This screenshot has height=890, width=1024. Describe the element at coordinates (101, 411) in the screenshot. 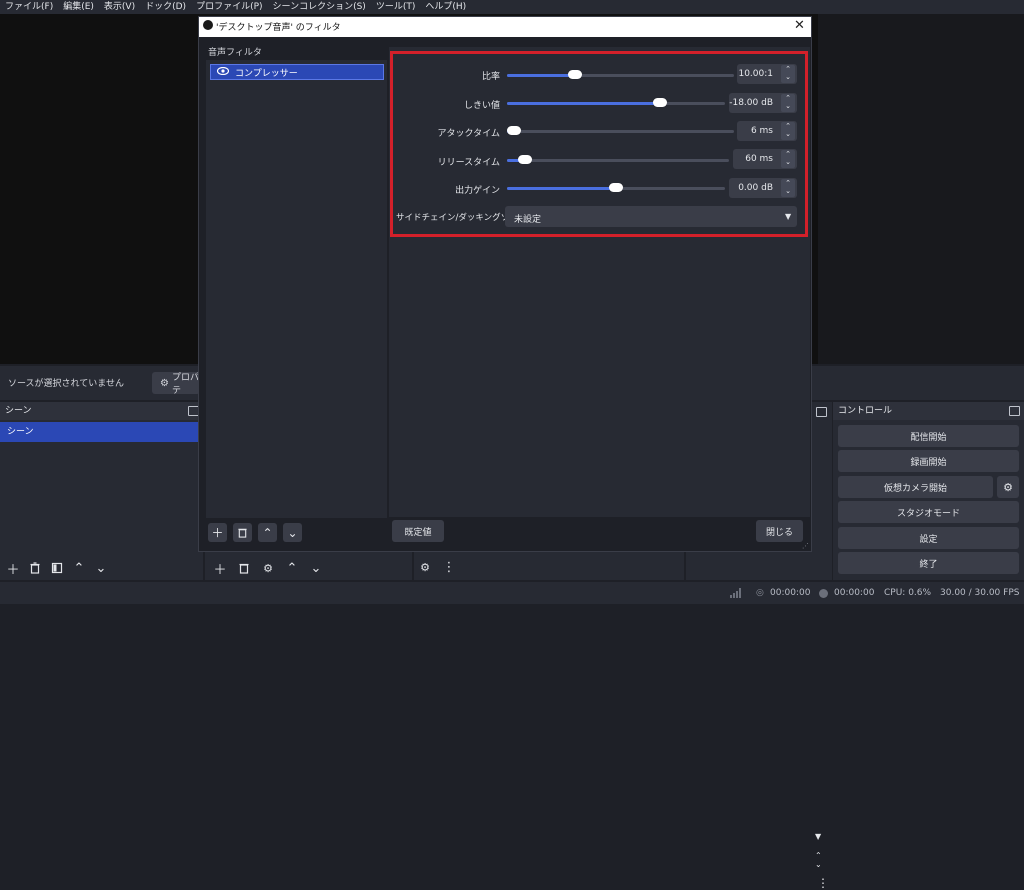

I see `scenes-dock-header: シーン` at that location.